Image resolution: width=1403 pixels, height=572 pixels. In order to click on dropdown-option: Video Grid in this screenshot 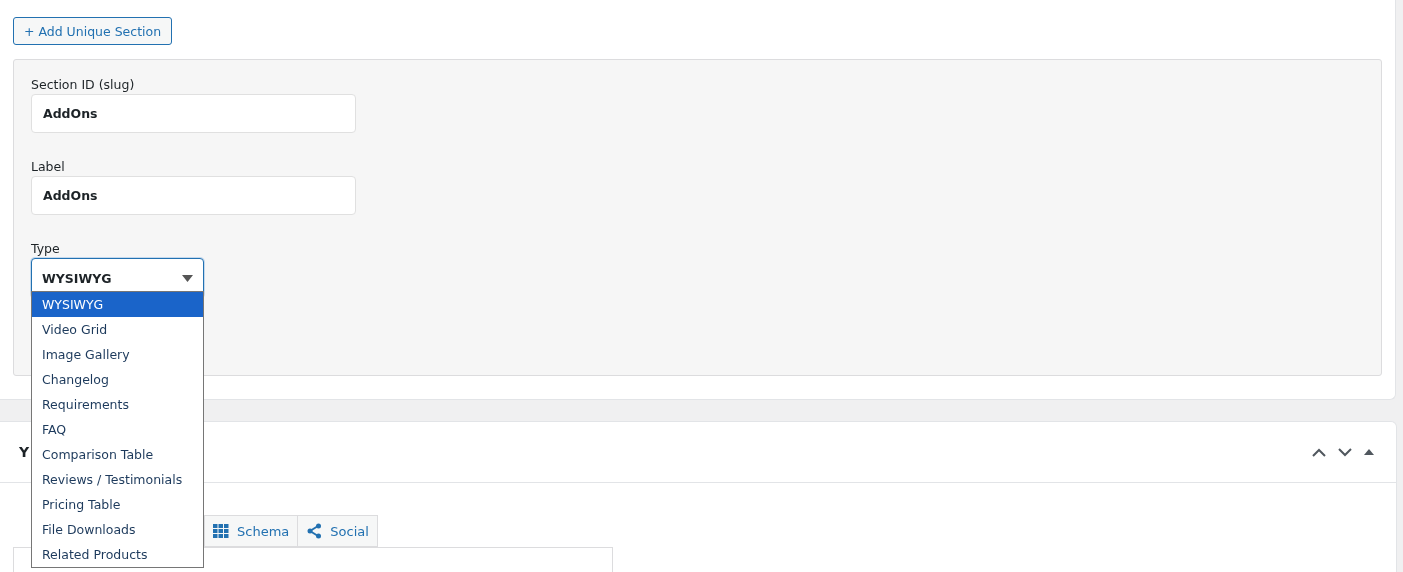, I will do `click(117, 329)`.